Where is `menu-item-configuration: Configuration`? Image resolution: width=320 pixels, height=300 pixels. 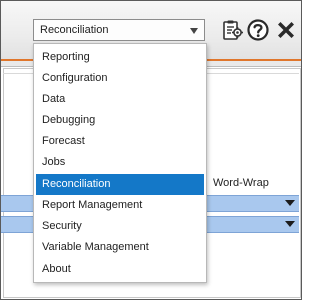 menu-item-configuration: Configuration is located at coordinates (120, 78).